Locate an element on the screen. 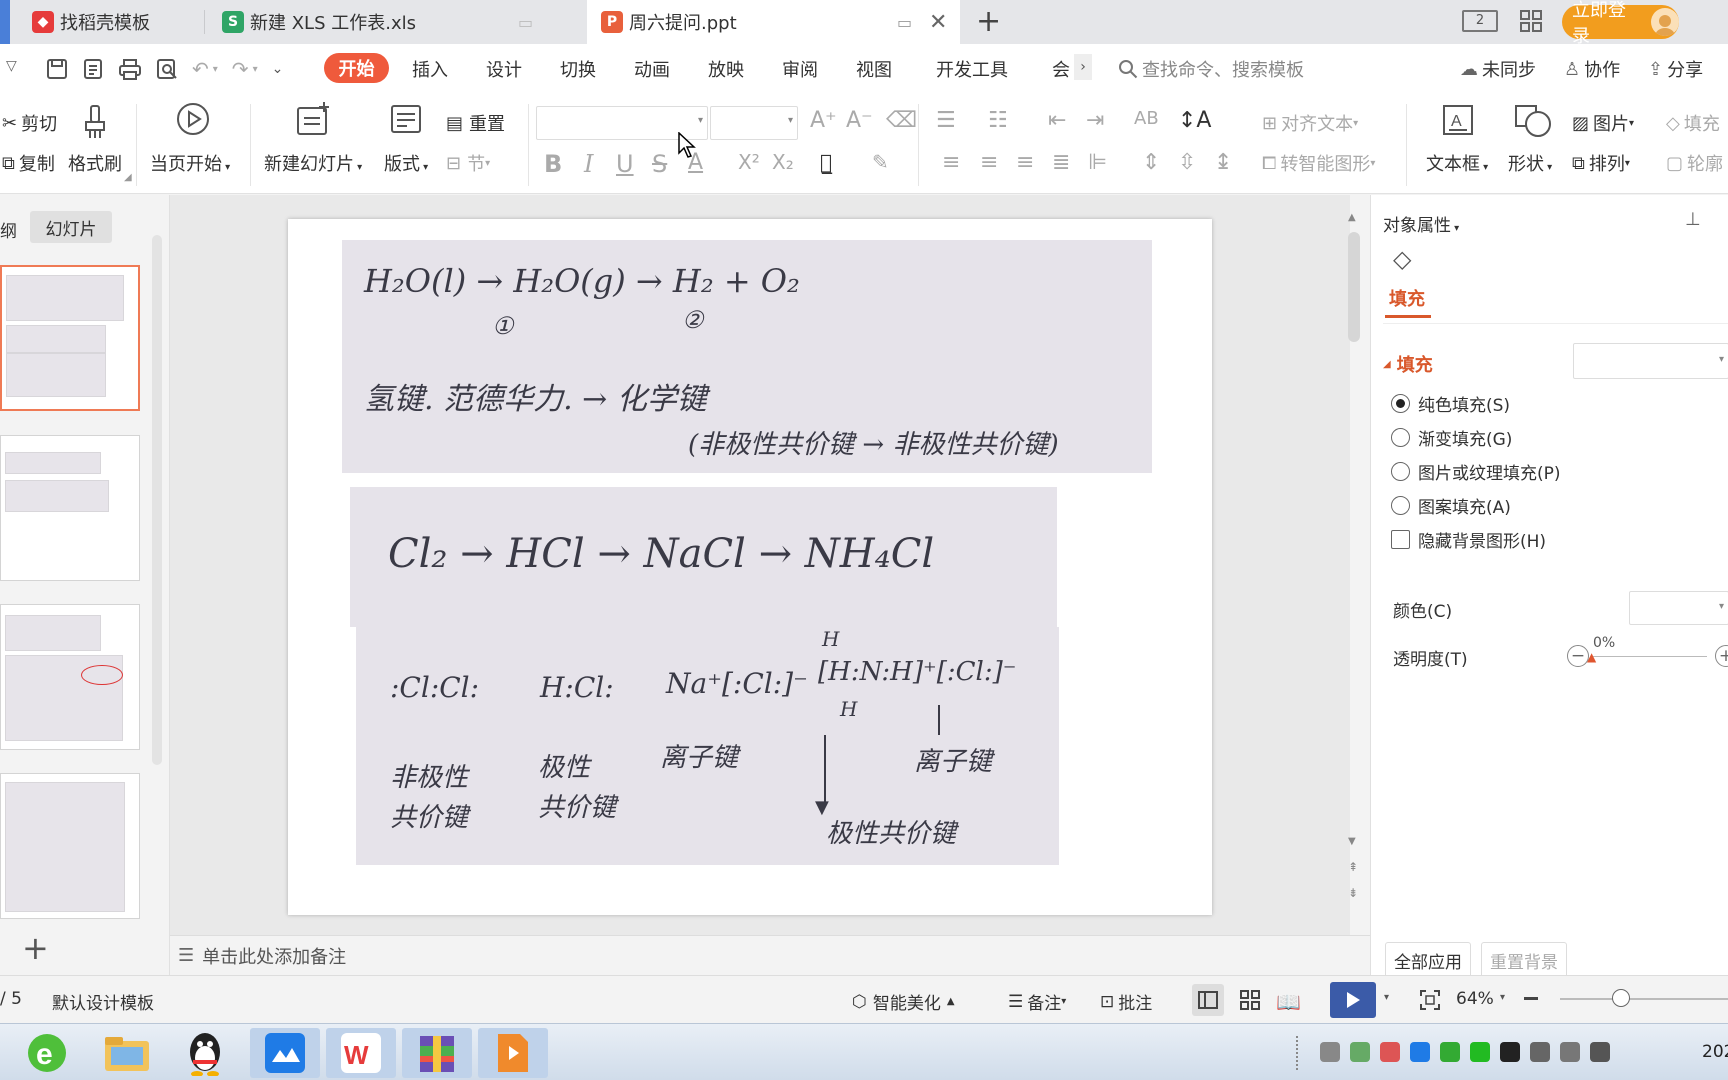 This screenshot has width=1728, height=1080. wps-icon: W is located at coordinates (361, 1053).